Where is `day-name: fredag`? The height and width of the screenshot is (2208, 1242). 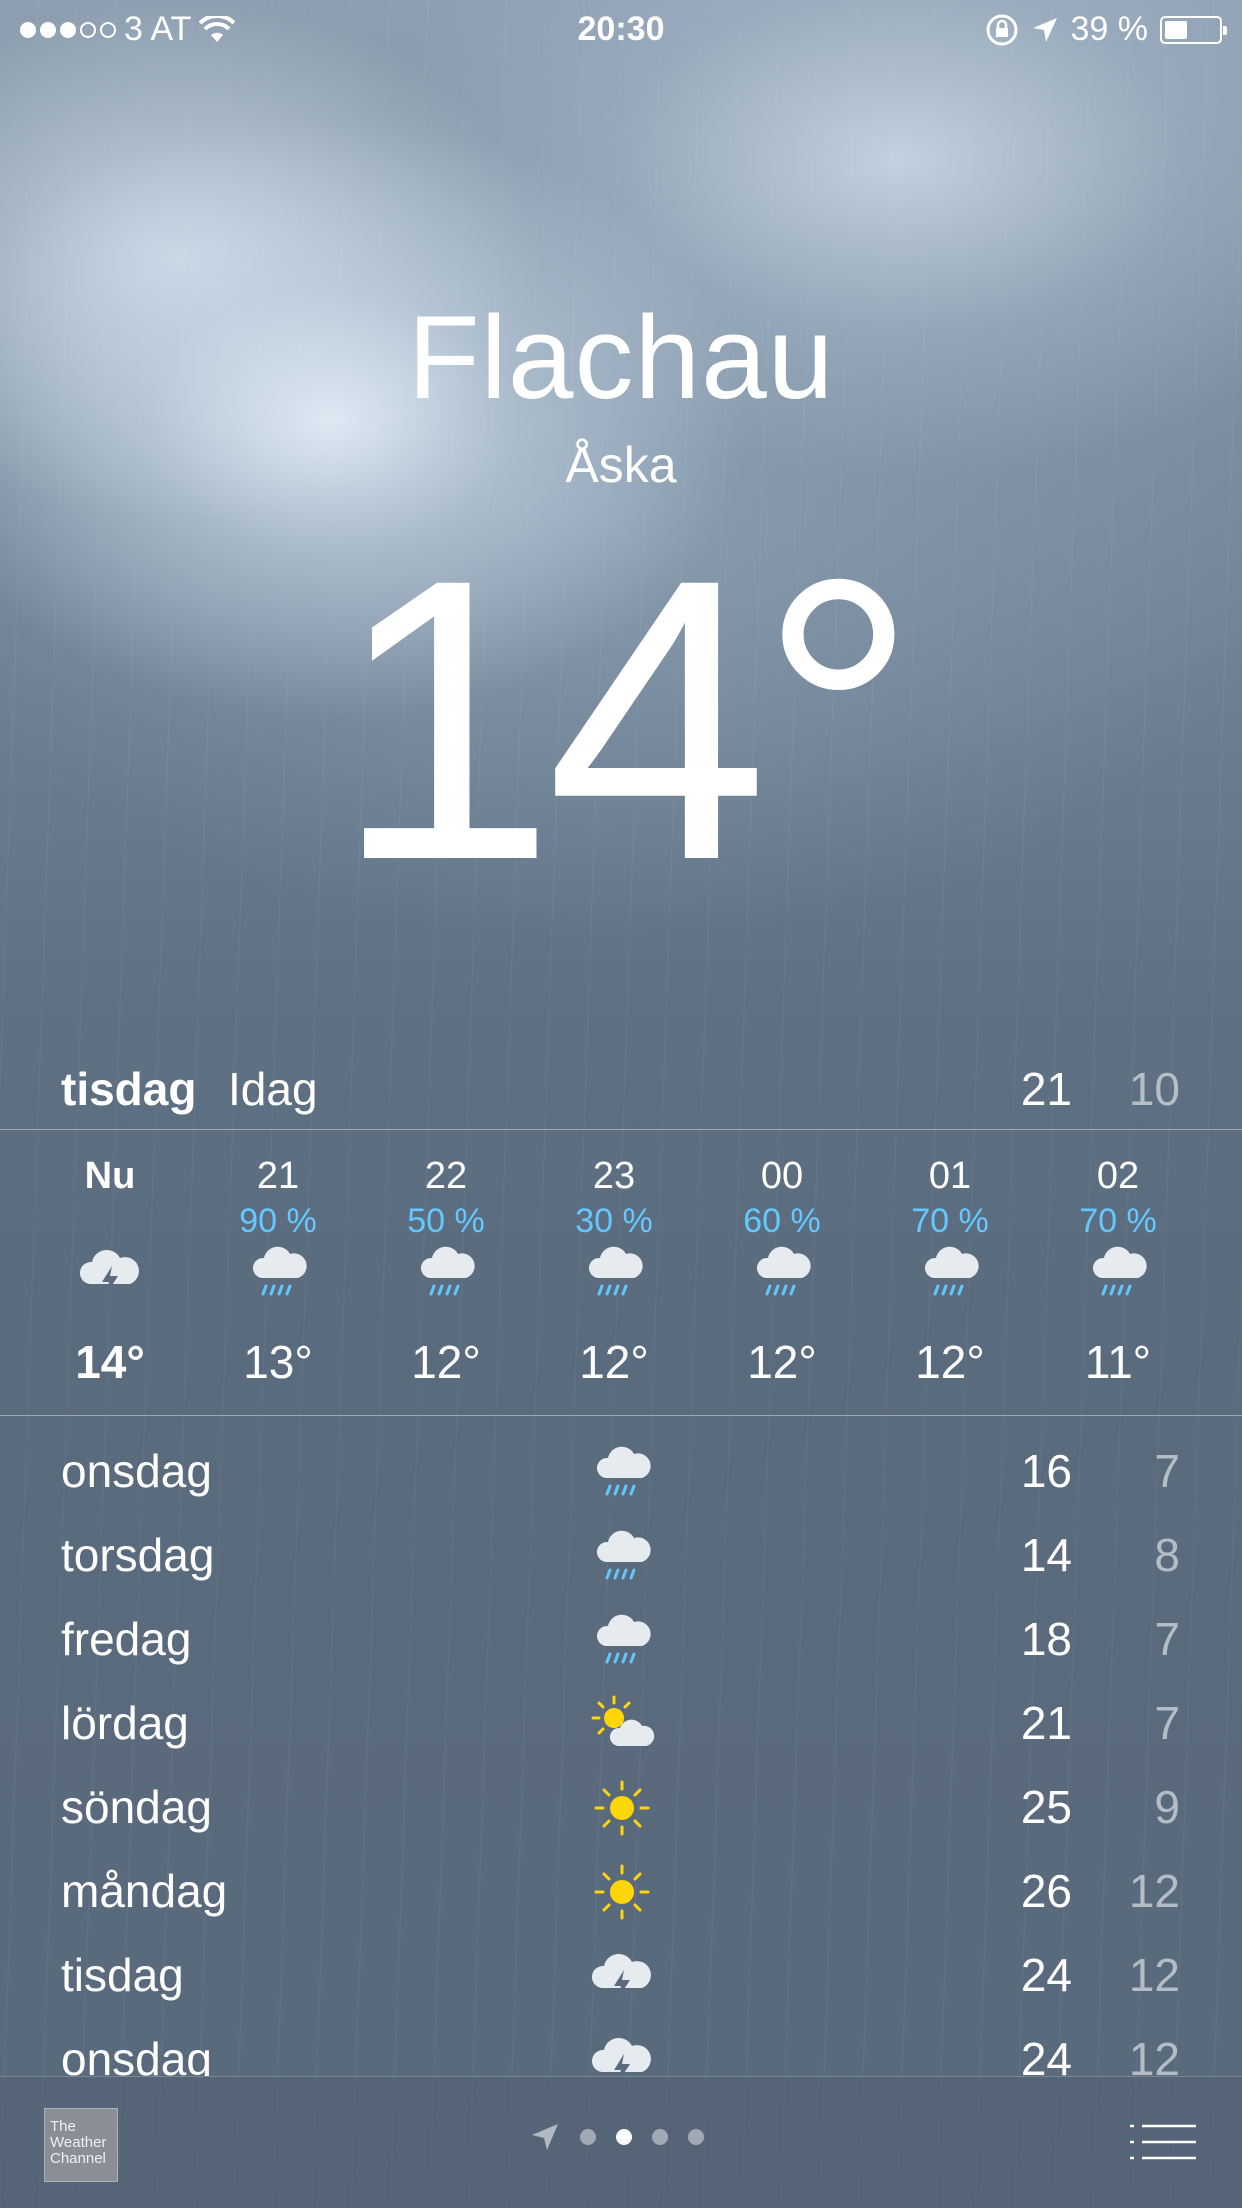
day-name: fredag is located at coordinates (126, 1639).